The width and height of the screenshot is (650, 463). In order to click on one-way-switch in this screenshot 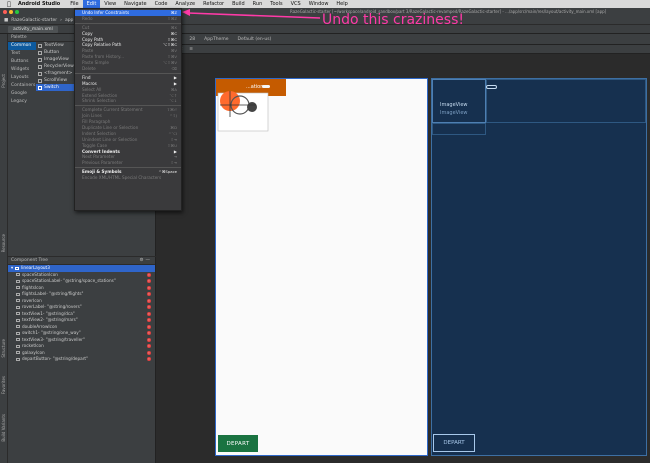, I will do `click(266, 86)`.